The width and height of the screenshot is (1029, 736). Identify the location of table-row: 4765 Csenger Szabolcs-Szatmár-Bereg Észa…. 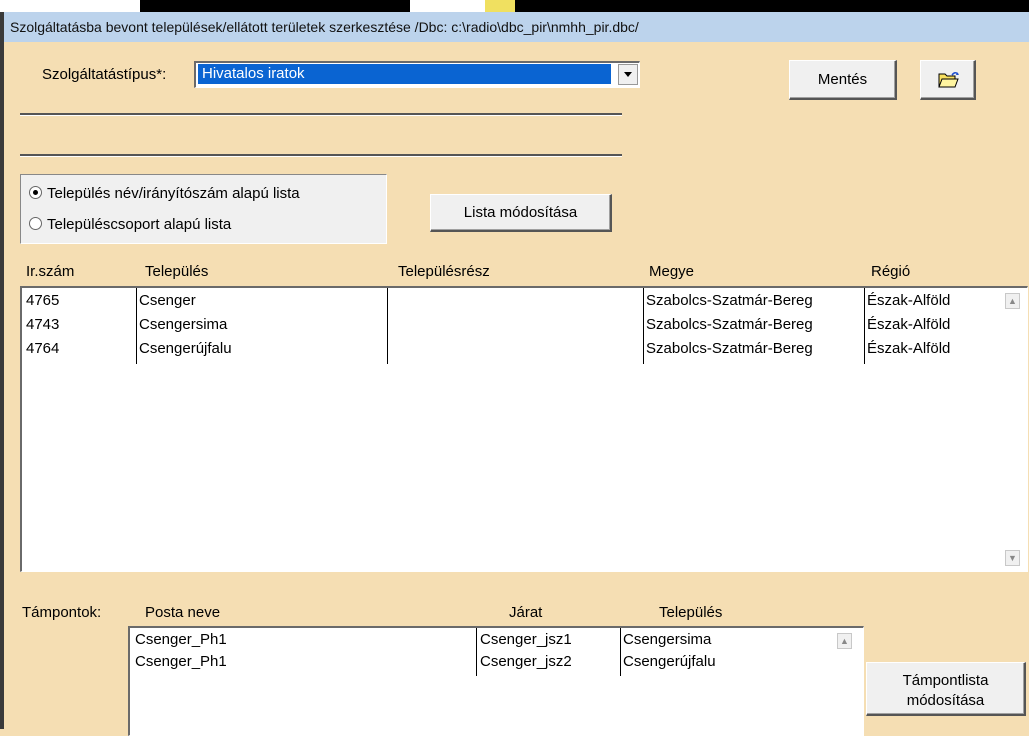
(512, 301).